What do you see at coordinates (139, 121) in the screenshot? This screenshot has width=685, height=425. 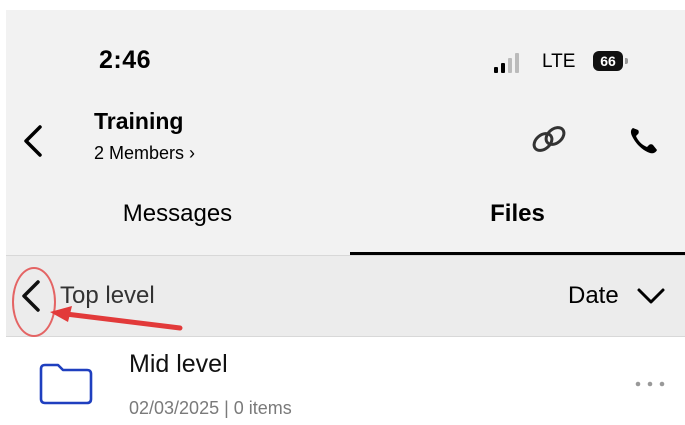 I see `chat-title: Training` at bounding box center [139, 121].